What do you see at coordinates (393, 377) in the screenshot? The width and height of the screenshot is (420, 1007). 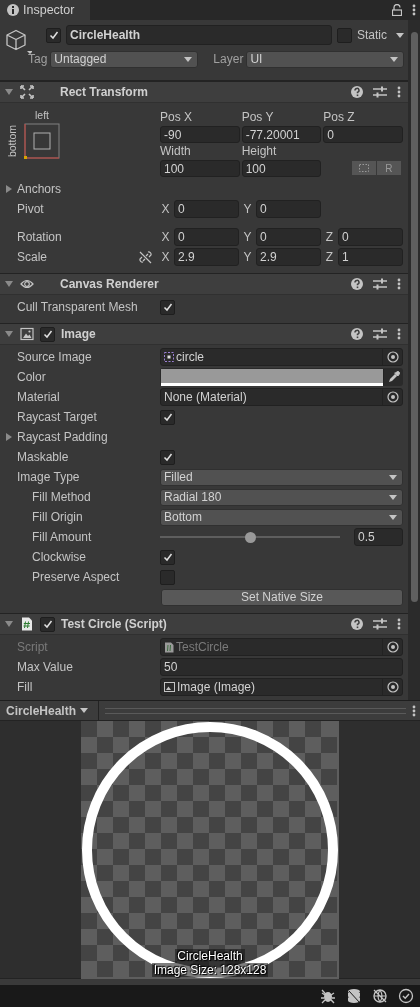 I see `eyedropper-icon` at bounding box center [393, 377].